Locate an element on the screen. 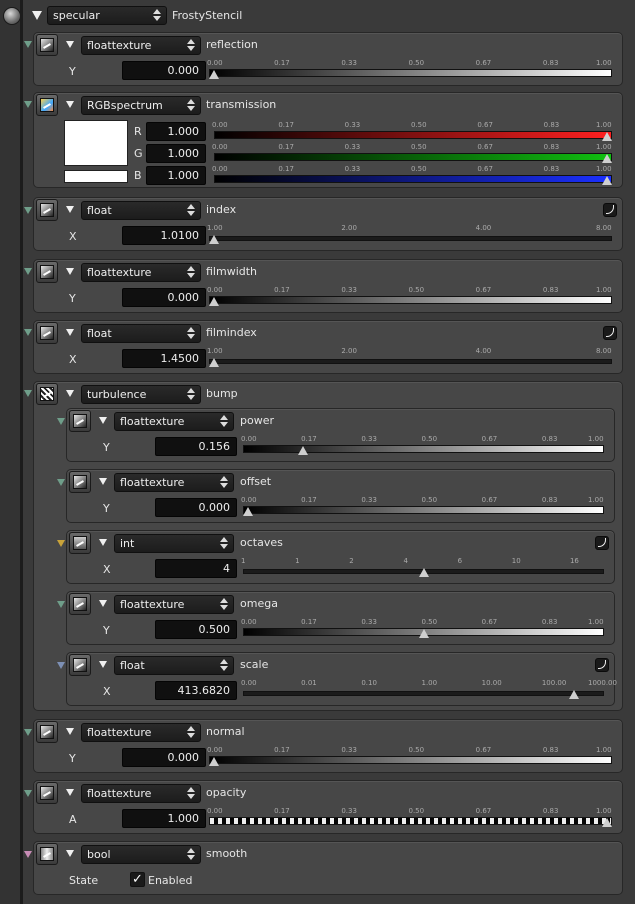 The width and height of the screenshot is (635, 904). value-field: 1.4500 is located at coordinates (164, 358).